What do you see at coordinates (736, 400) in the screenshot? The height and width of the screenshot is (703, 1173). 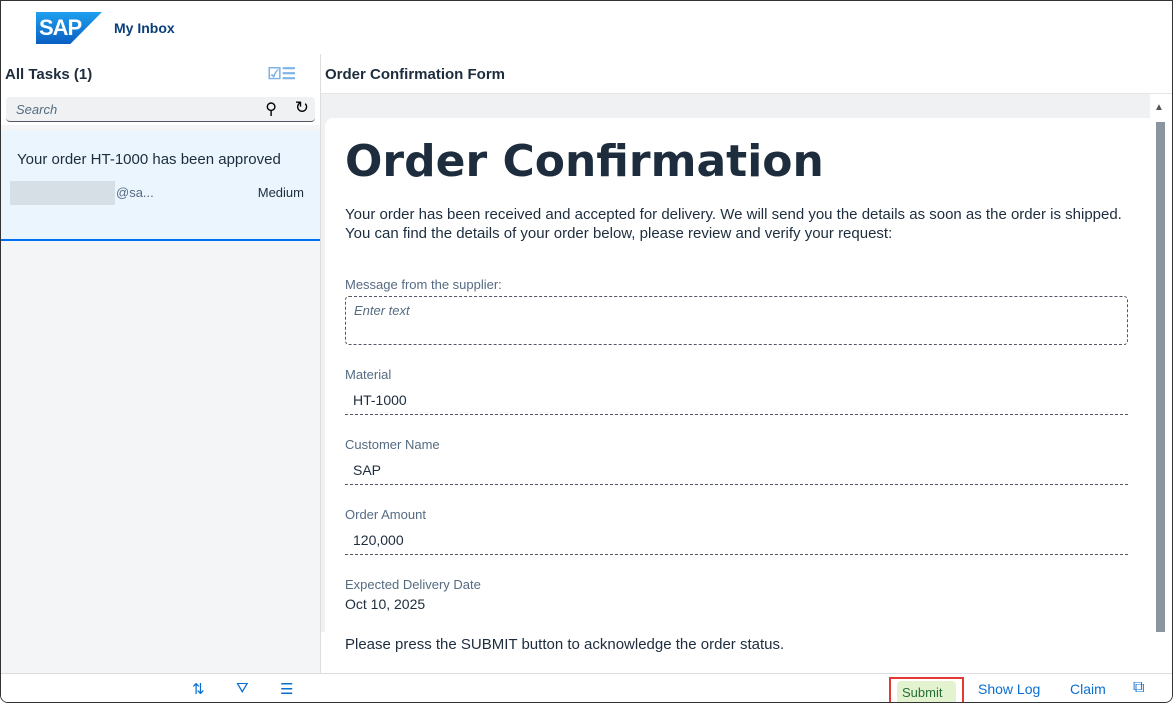 I see `material-field: HT-1000` at bounding box center [736, 400].